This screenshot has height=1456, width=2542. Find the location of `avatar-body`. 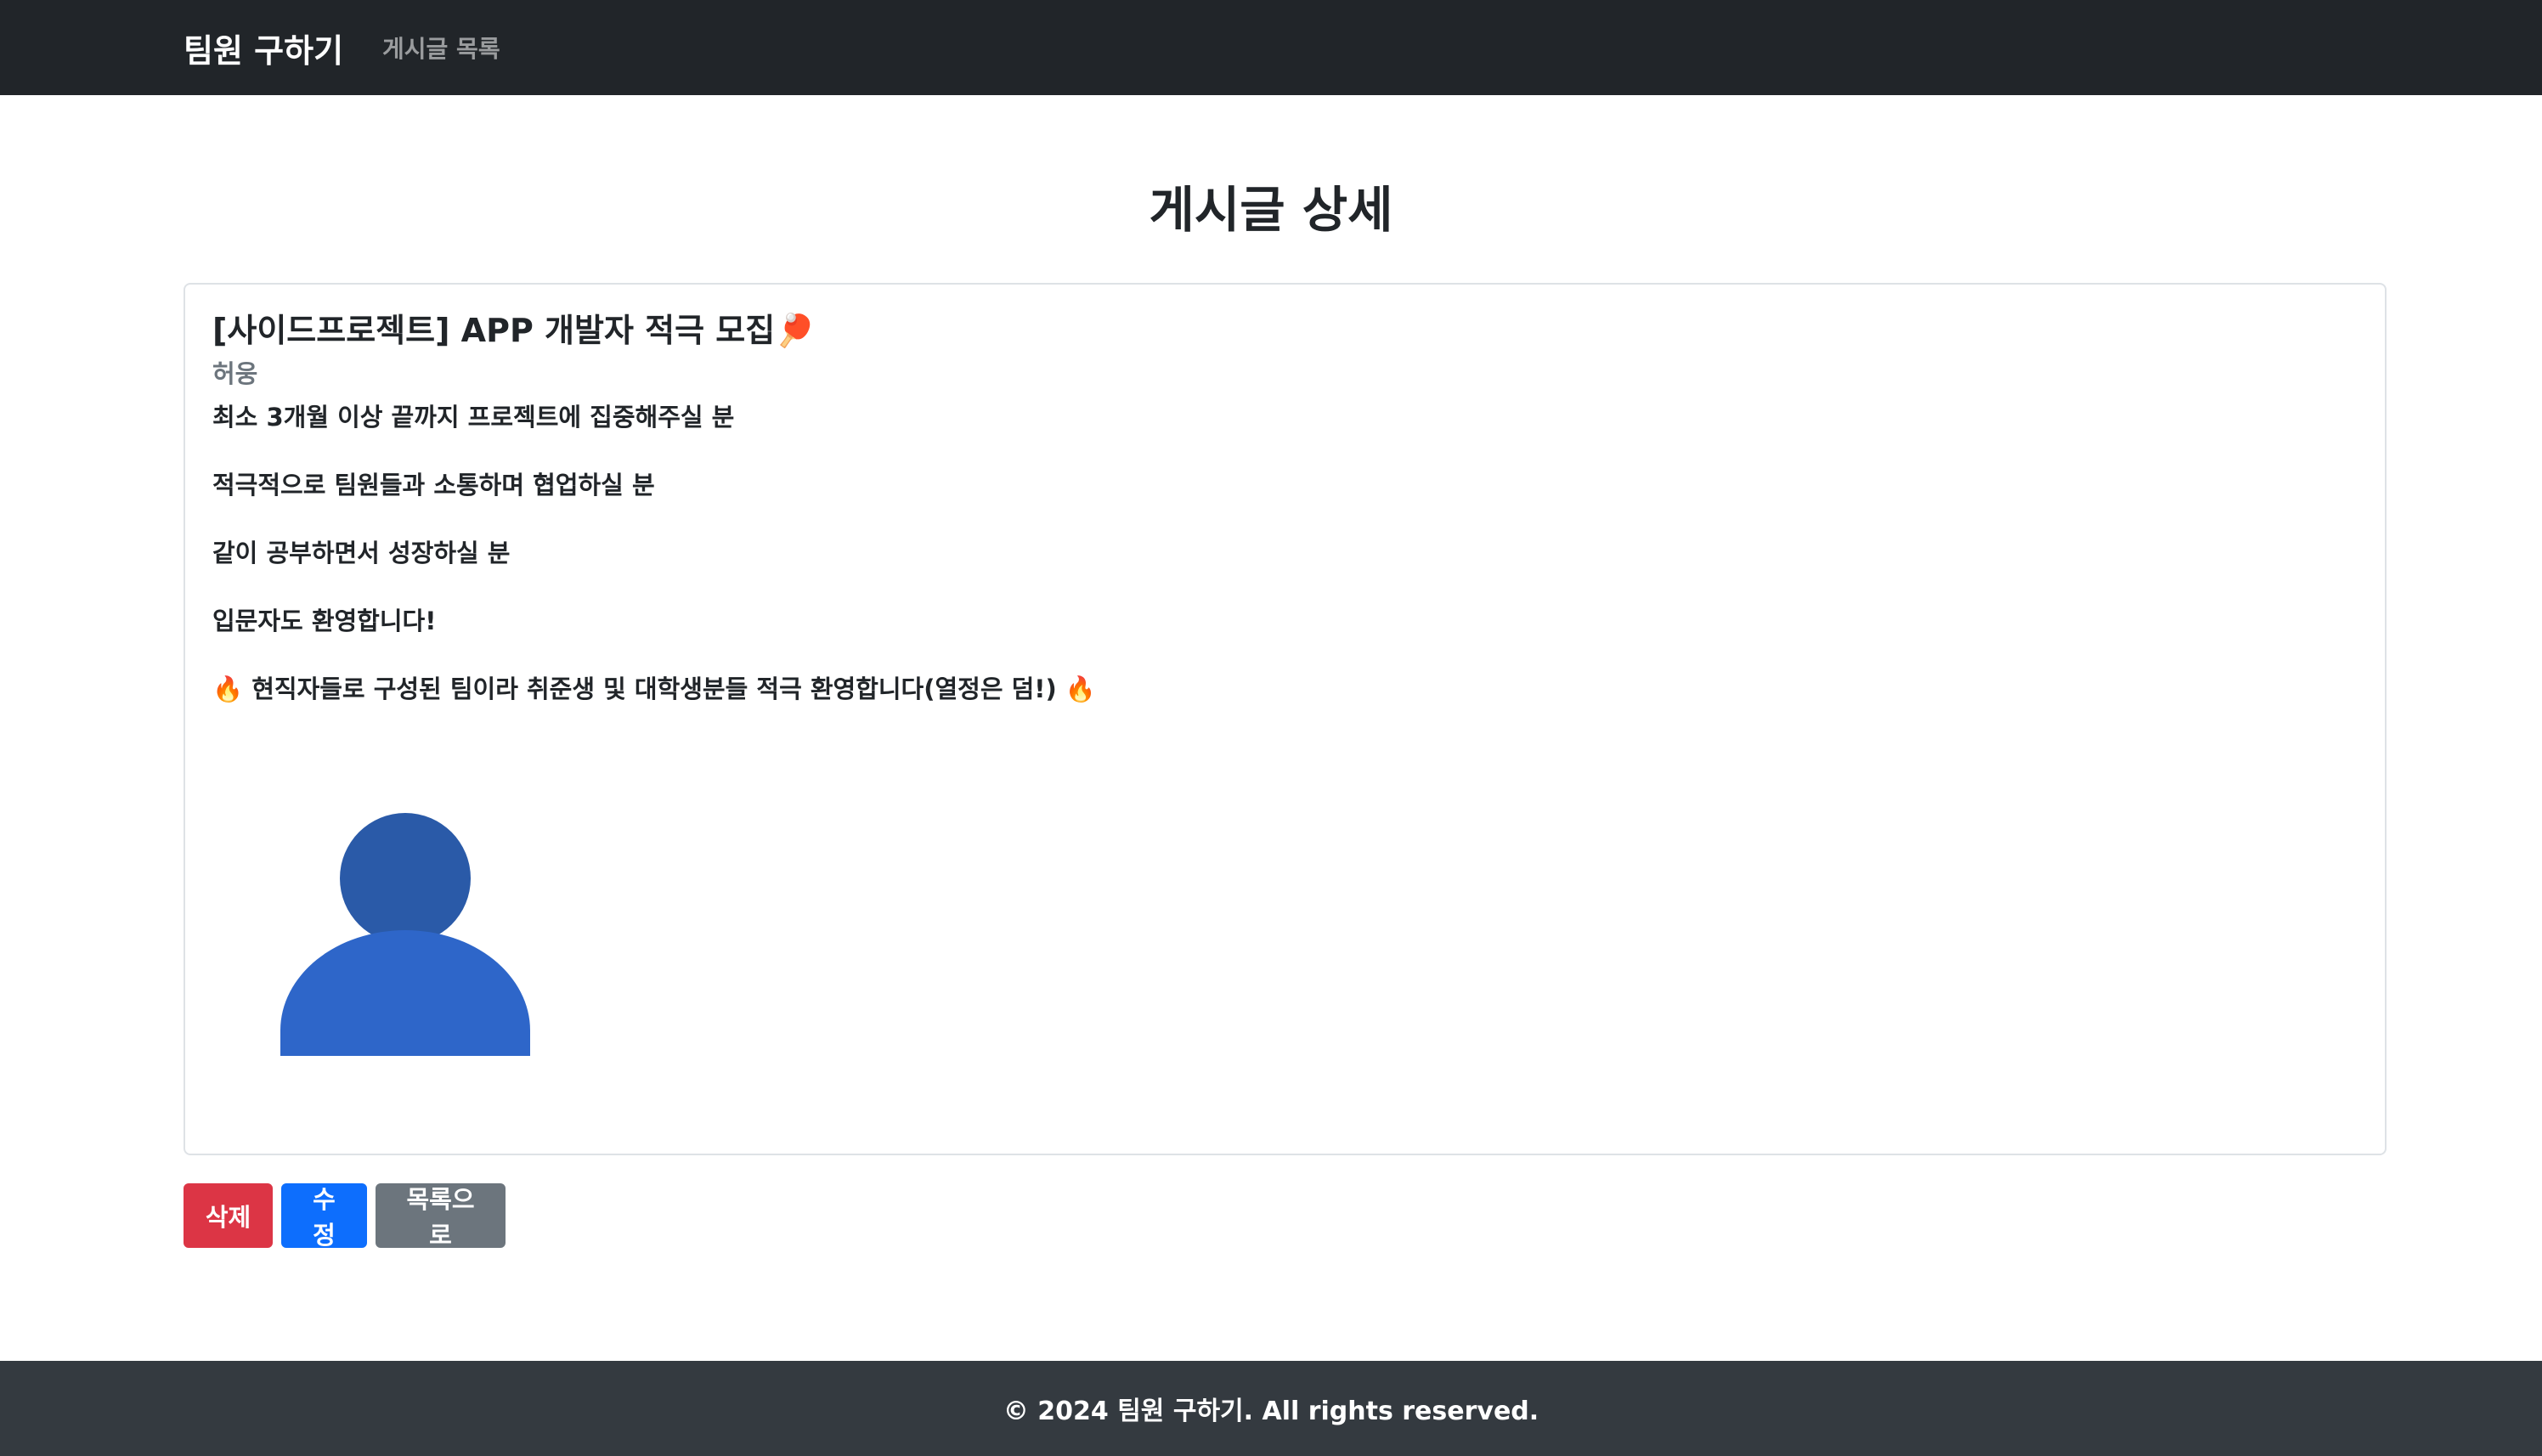

avatar-body is located at coordinates (405, 993).